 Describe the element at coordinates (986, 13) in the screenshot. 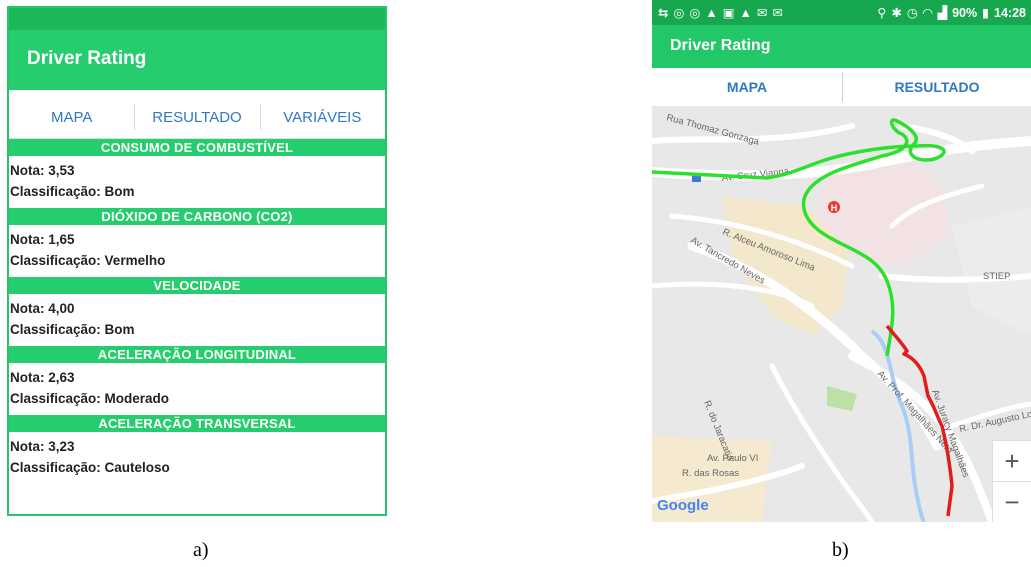

I see `battery-icon: ▮` at that location.